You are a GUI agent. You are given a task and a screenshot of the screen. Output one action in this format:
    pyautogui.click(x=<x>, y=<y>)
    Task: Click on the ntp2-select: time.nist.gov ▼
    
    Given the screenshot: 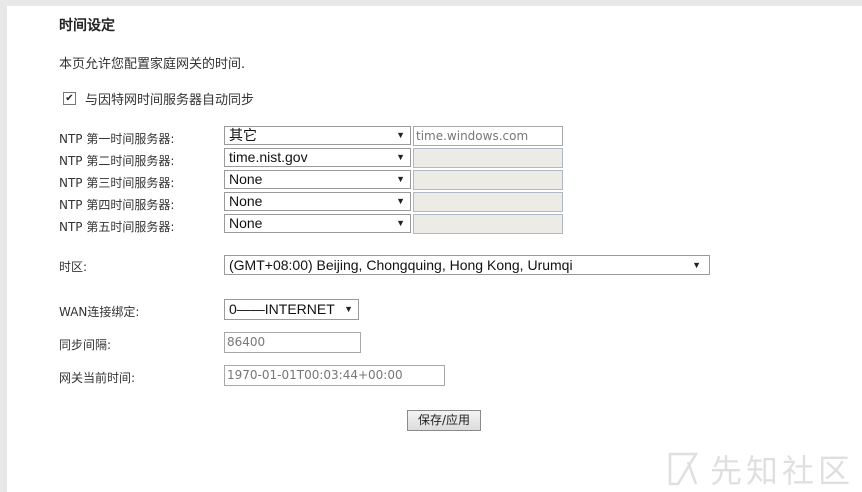 What is the action you would take?
    pyautogui.click(x=317, y=157)
    